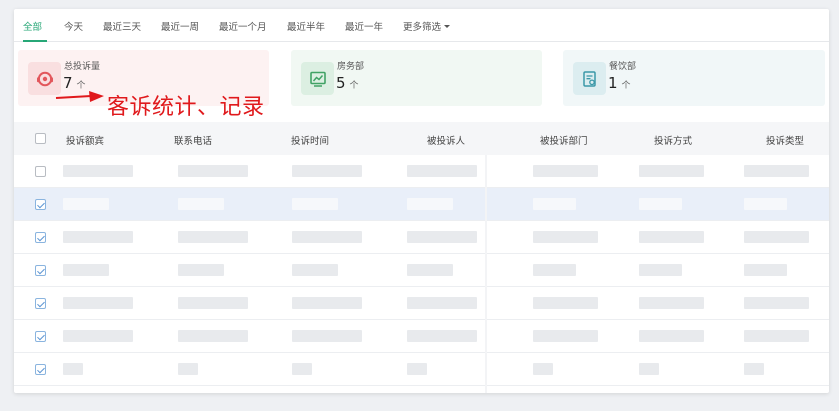 The height and width of the screenshot is (411, 839). What do you see at coordinates (85, 140) in the screenshot?
I see `column-header: 投诉额宾` at bounding box center [85, 140].